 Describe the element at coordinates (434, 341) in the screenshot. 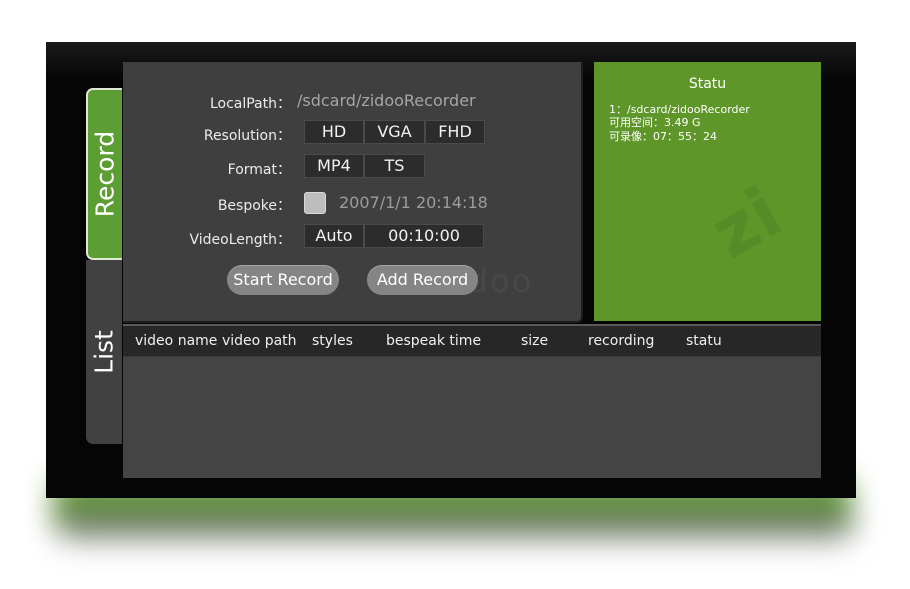

I see `column-bespeak-time: bespeak time` at that location.